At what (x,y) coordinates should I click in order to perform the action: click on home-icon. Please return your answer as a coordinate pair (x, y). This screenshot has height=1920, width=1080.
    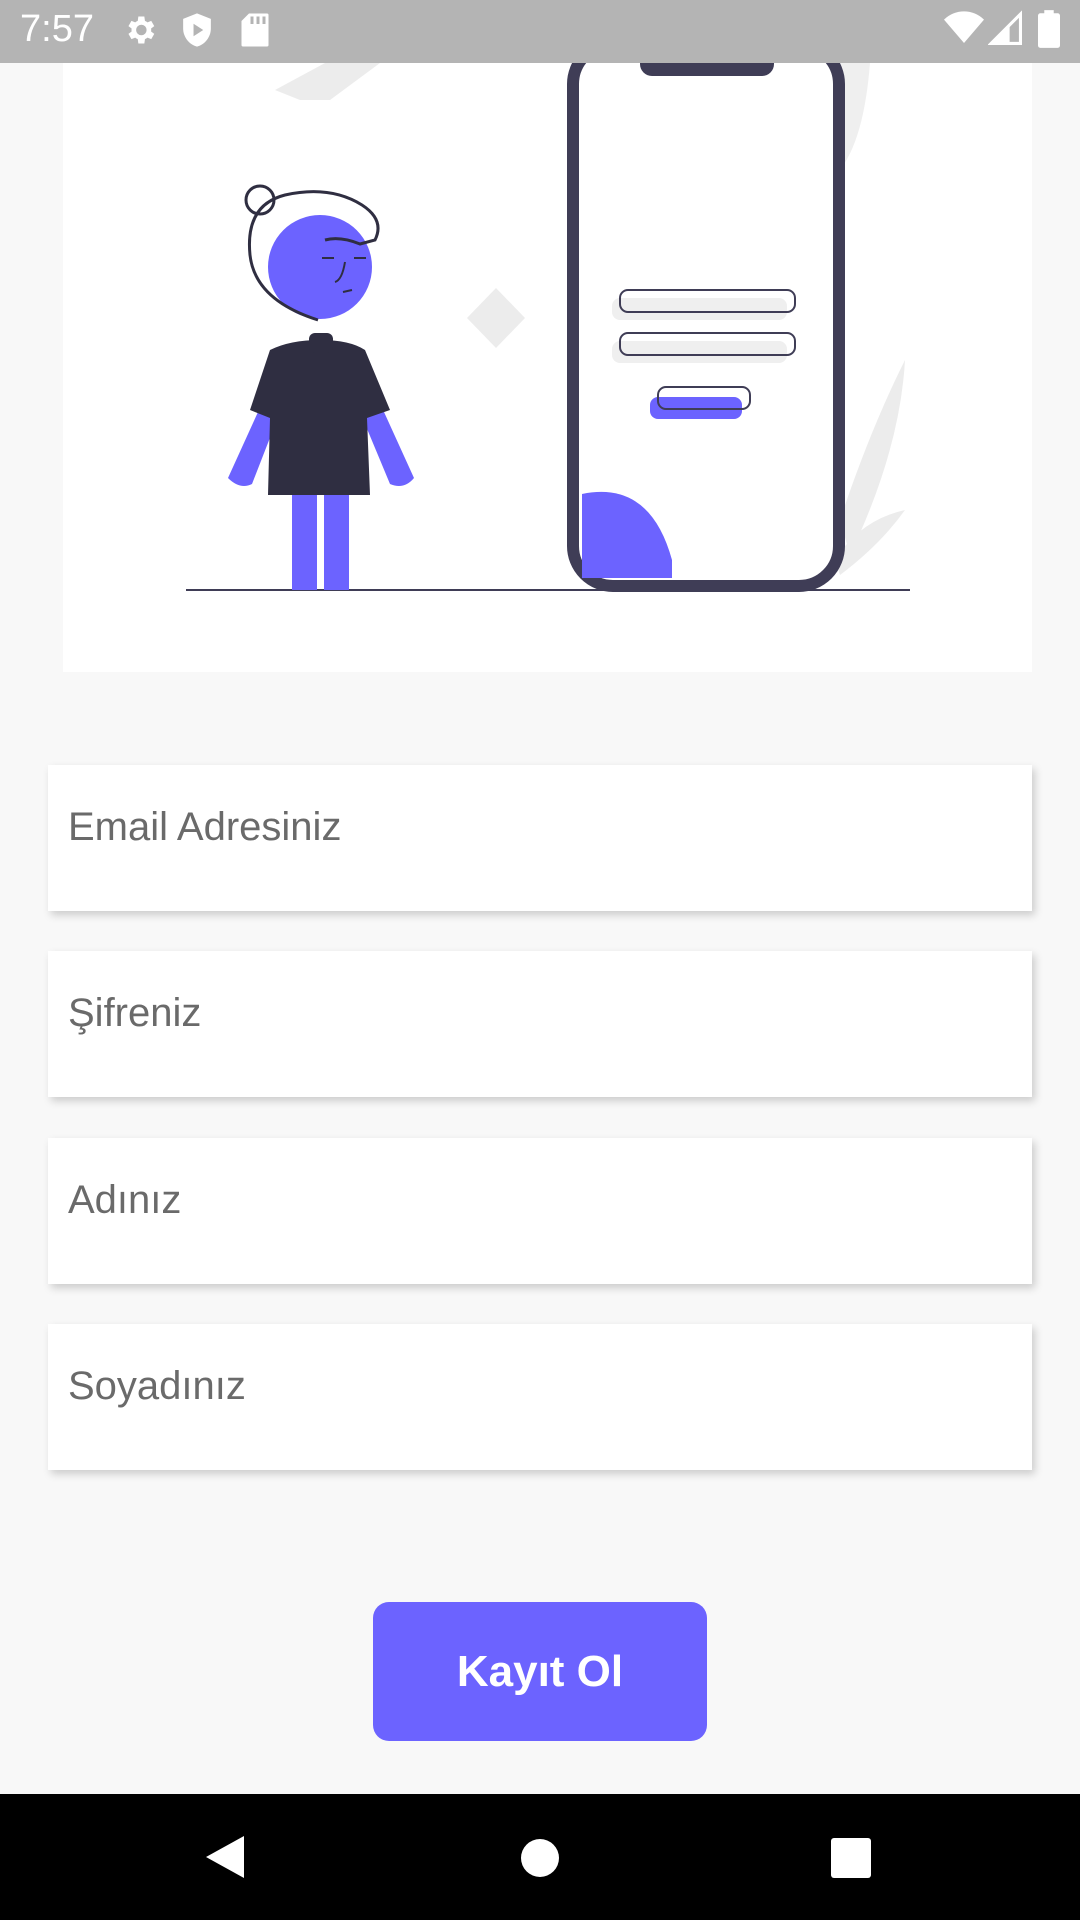
    Looking at the image, I should click on (540, 1858).